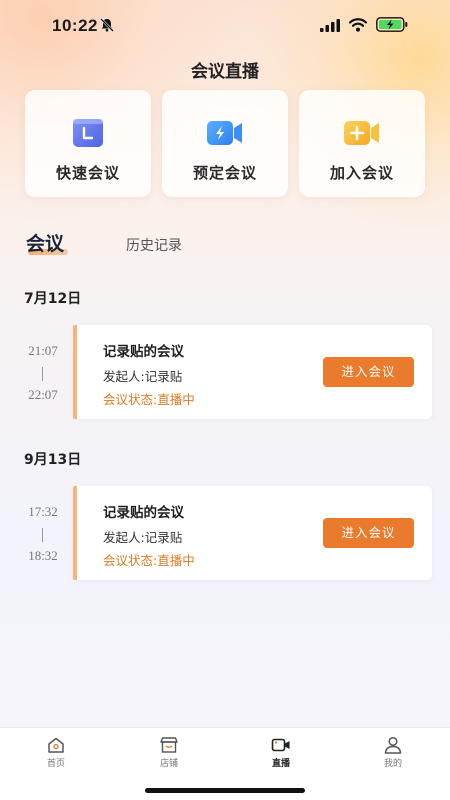 The image size is (450, 800). What do you see at coordinates (43, 394) in the screenshot?
I see `meeting-end-time: 22:07` at bounding box center [43, 394].